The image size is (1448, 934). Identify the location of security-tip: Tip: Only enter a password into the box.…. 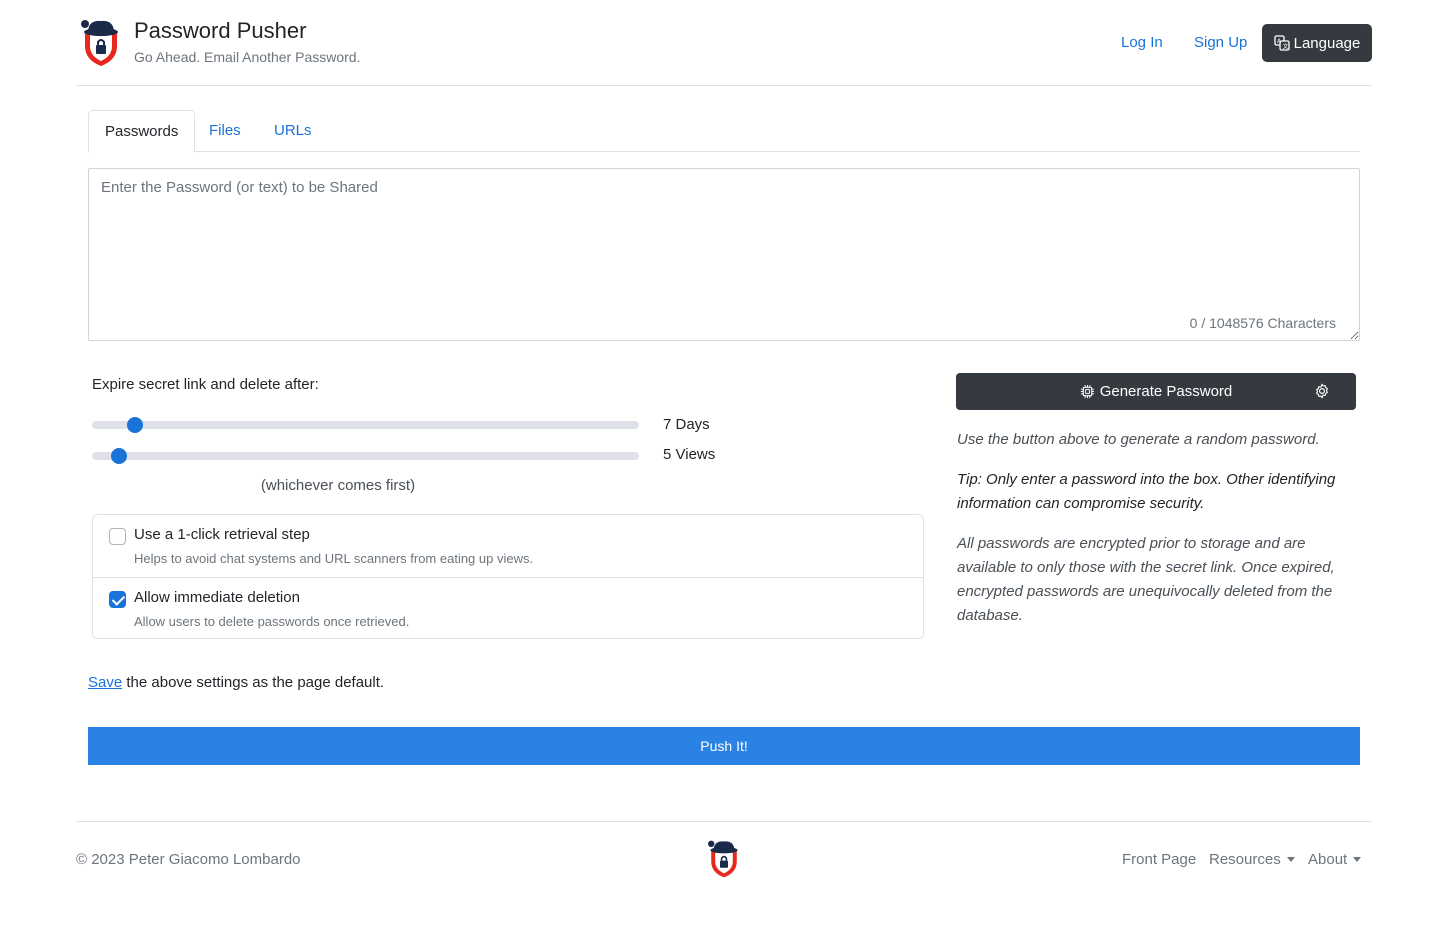
(1146, 491).